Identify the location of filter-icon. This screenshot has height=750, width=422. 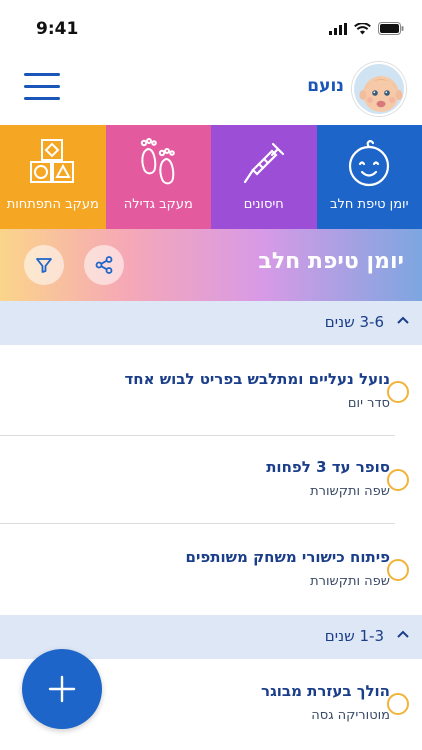
(44, 265).